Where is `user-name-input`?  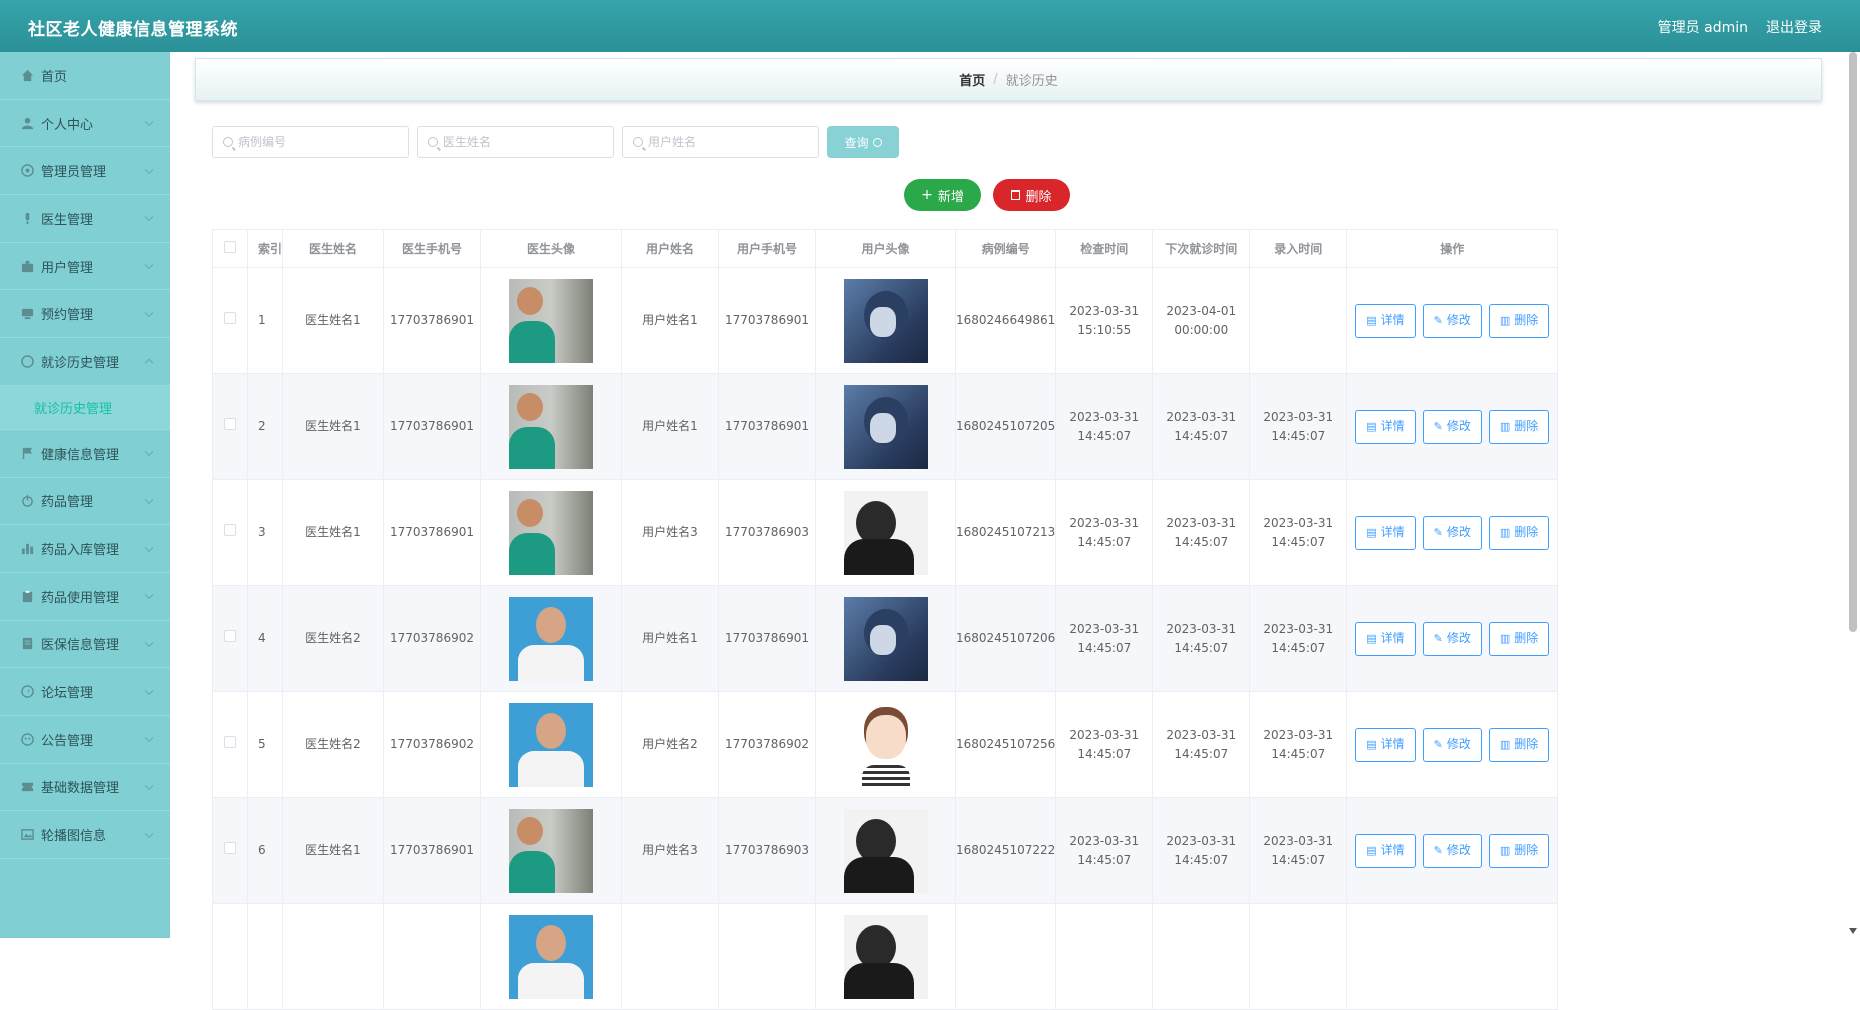 user-name-input is located at coordinates (728, 142).